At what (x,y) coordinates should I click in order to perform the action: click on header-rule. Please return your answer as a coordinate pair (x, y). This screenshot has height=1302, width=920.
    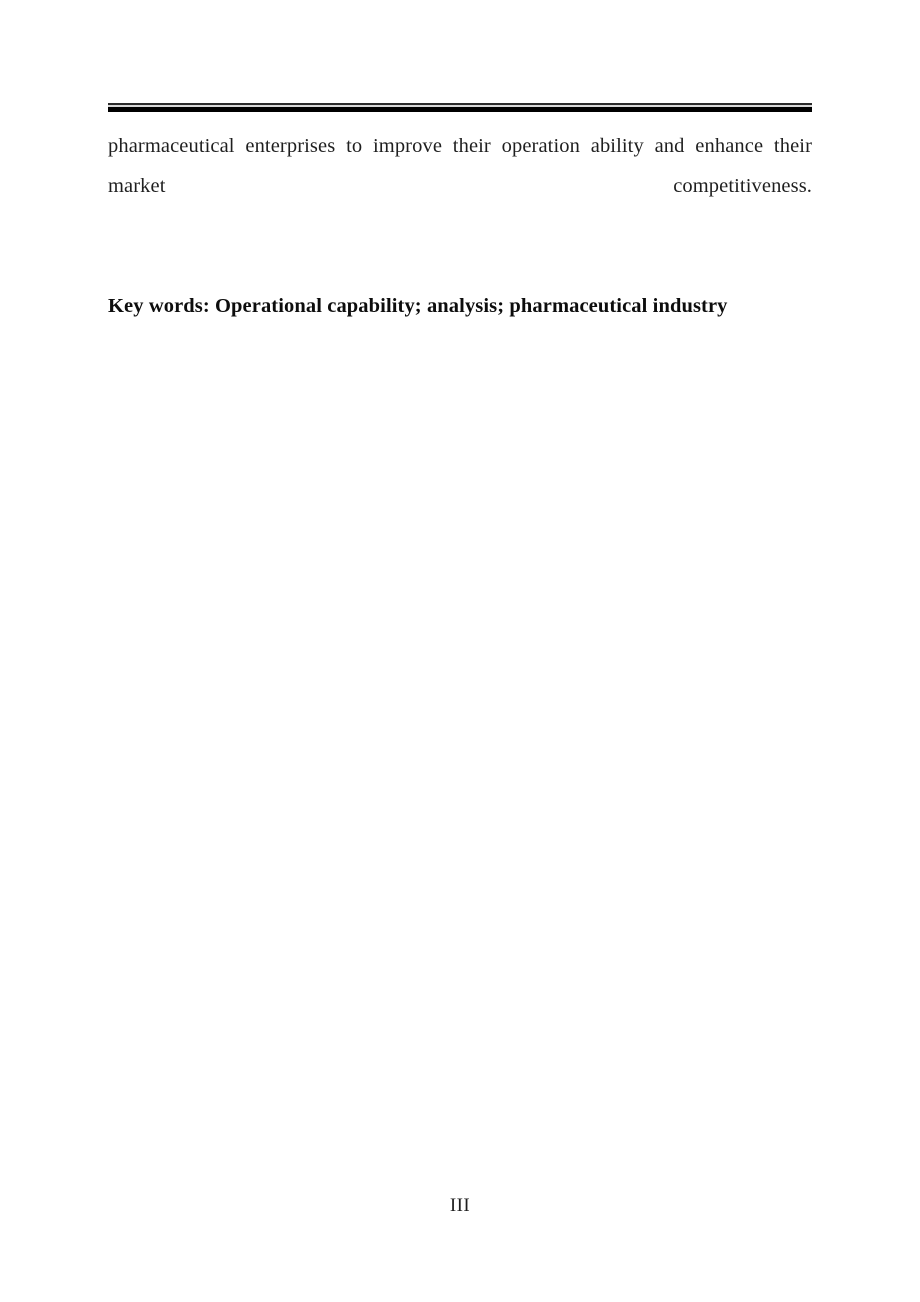
    Looking at the image, I should click on (460, 107).